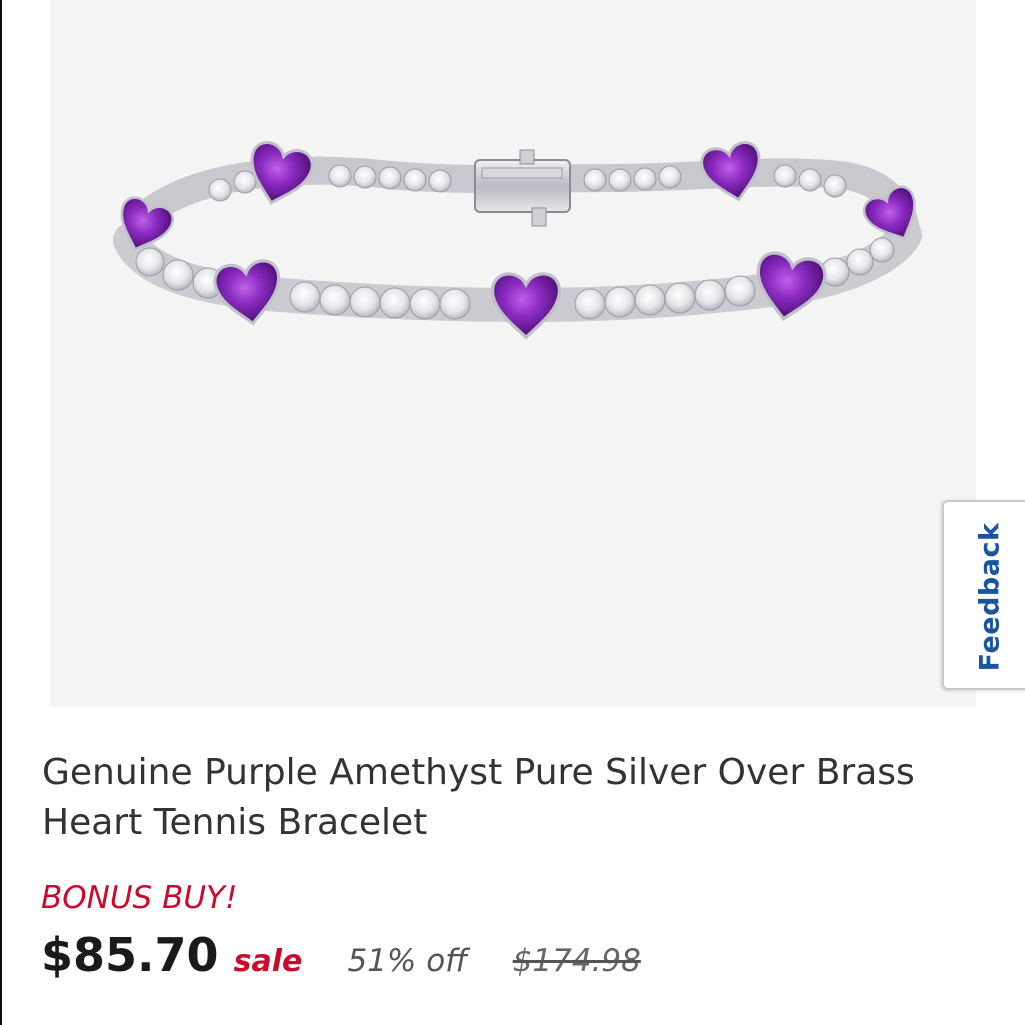  I want to click on feedback-label: Feedback, so click(990, 597).